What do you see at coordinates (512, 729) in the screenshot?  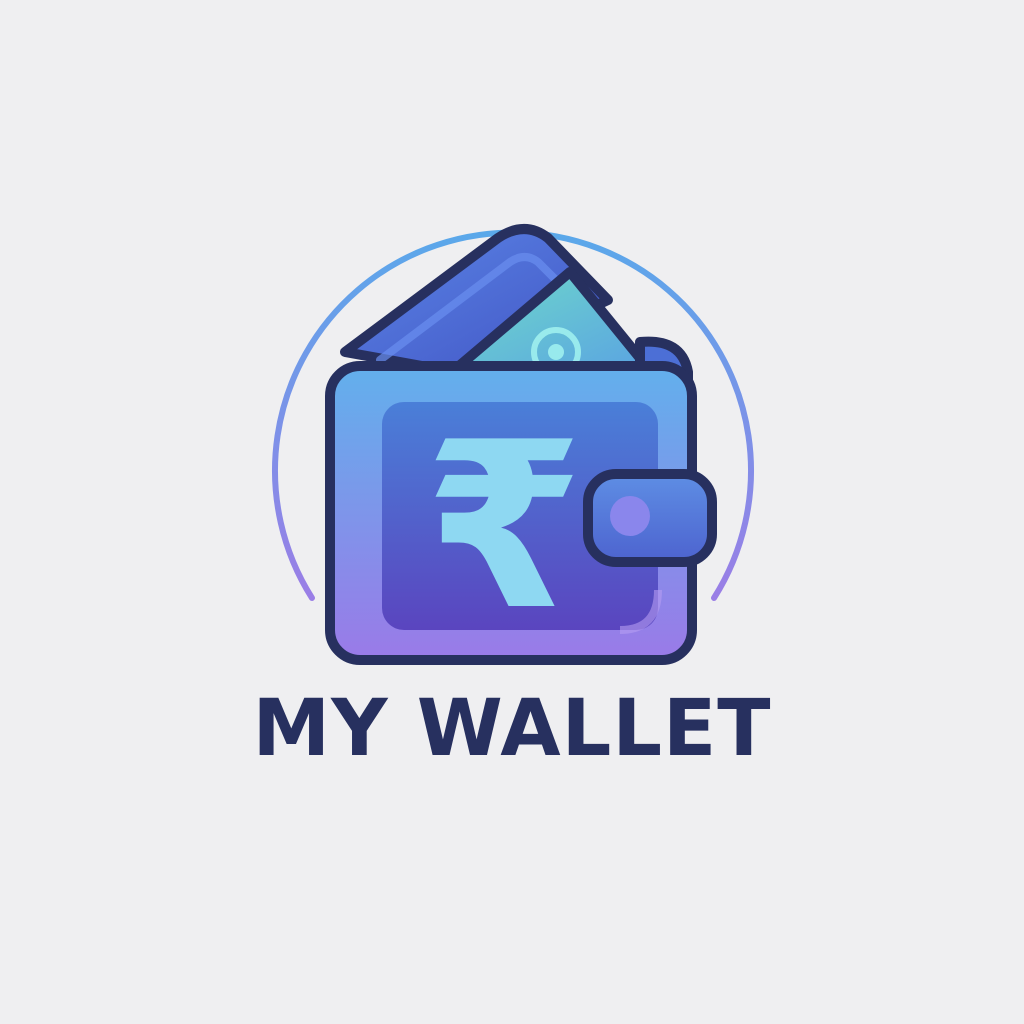 I see `app-name: MY WALLET` at bounding box center [512, 729].